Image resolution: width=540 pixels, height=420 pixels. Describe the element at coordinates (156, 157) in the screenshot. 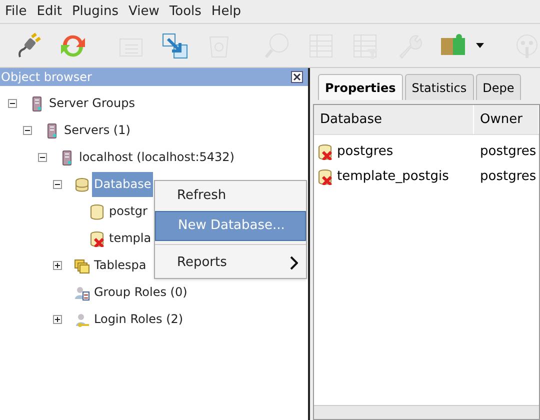

I see `tree-item: localhost (localhost:5432)` at that location.